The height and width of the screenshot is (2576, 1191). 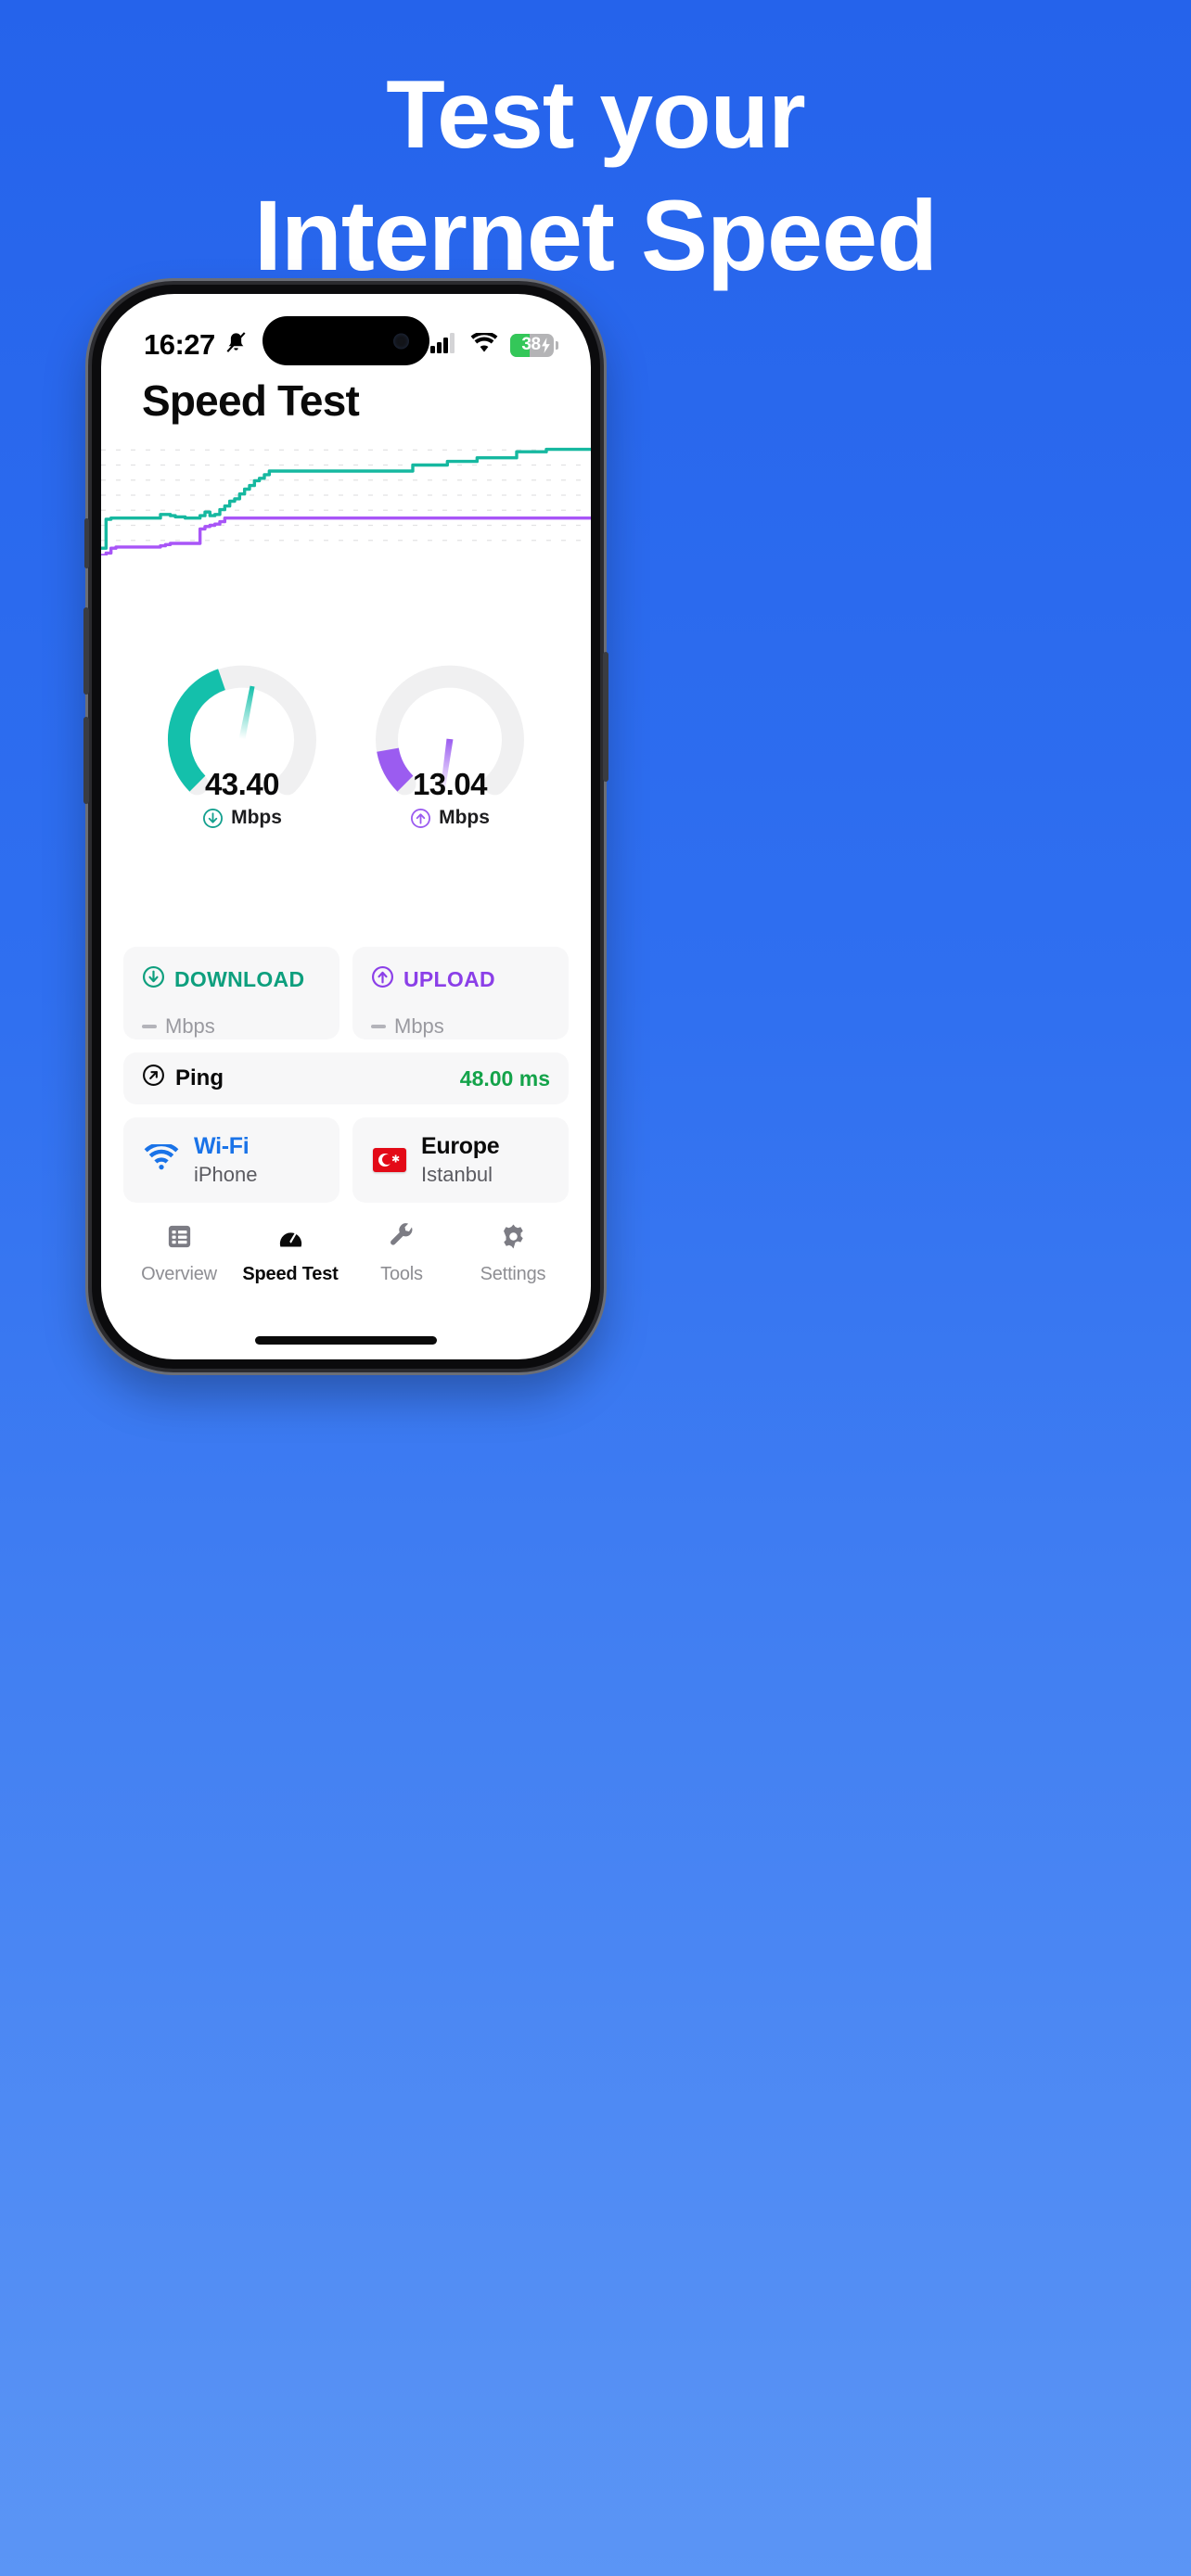 What do you see at coordinates (504, 1077) in the screenshot?
I see `ping-value: 48.00 ms` at bounding box center [504, 1077].